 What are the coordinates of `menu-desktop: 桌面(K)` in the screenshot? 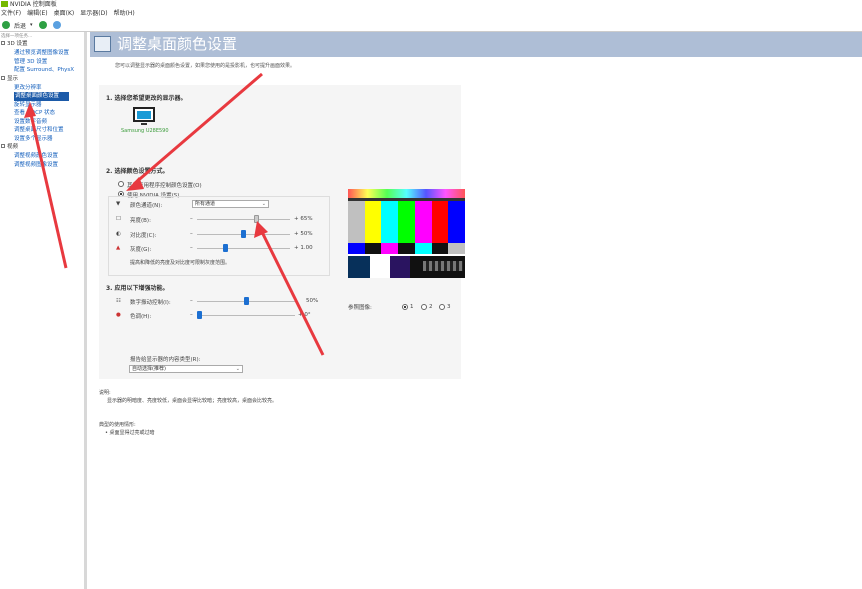 It's located at (64, 14).